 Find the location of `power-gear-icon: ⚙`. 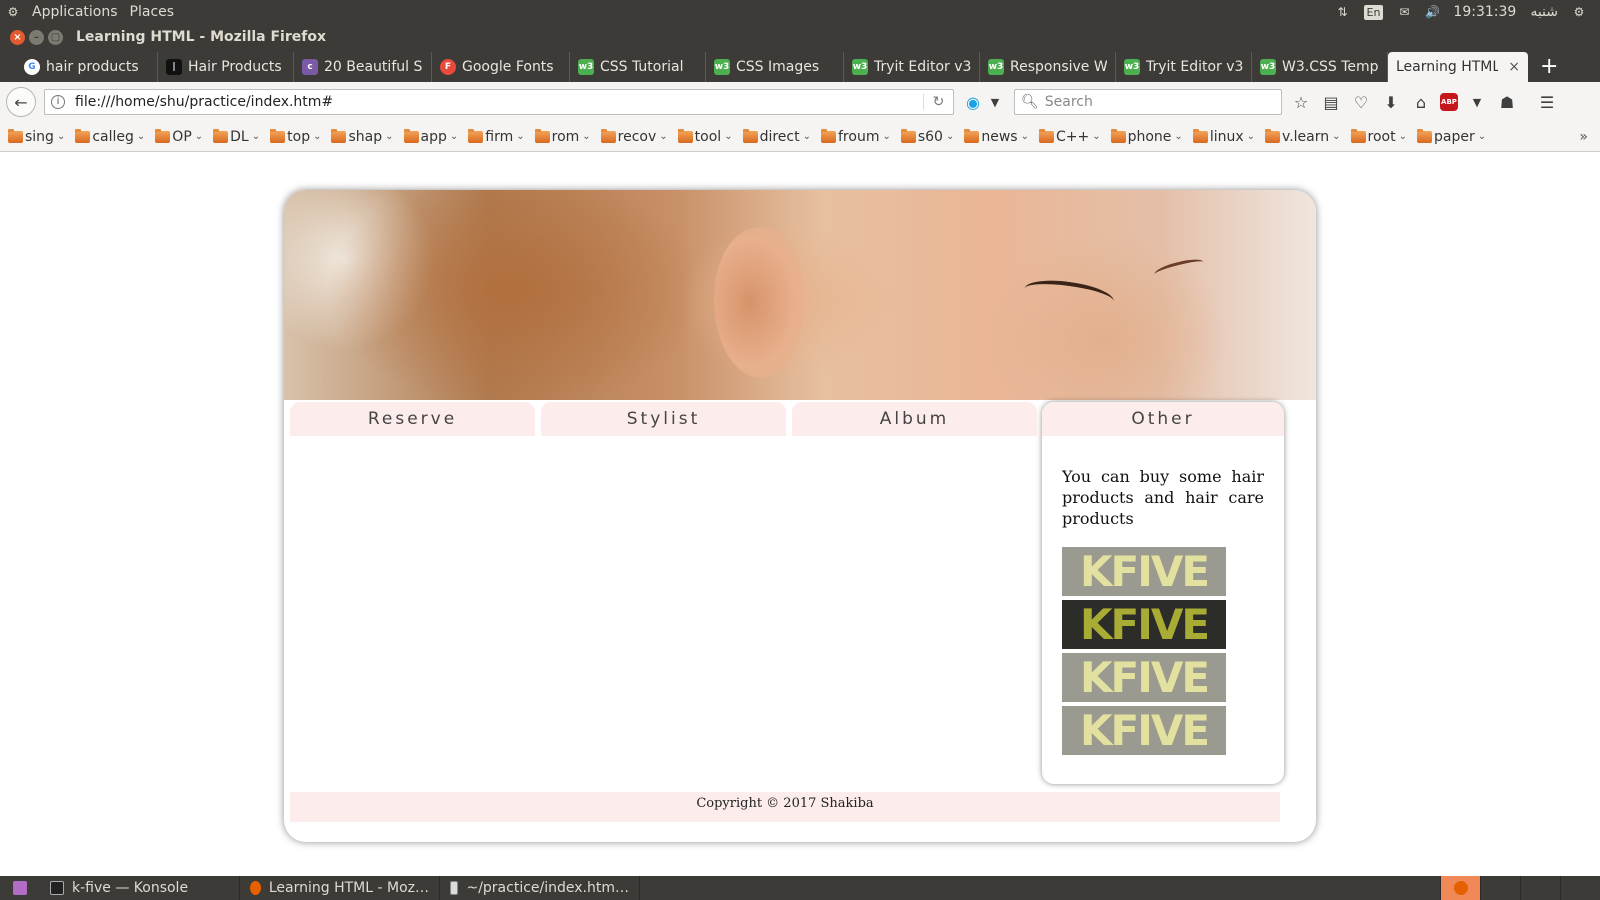

power-gear-icon: ⚙ is located at coordinates (1579, 12).